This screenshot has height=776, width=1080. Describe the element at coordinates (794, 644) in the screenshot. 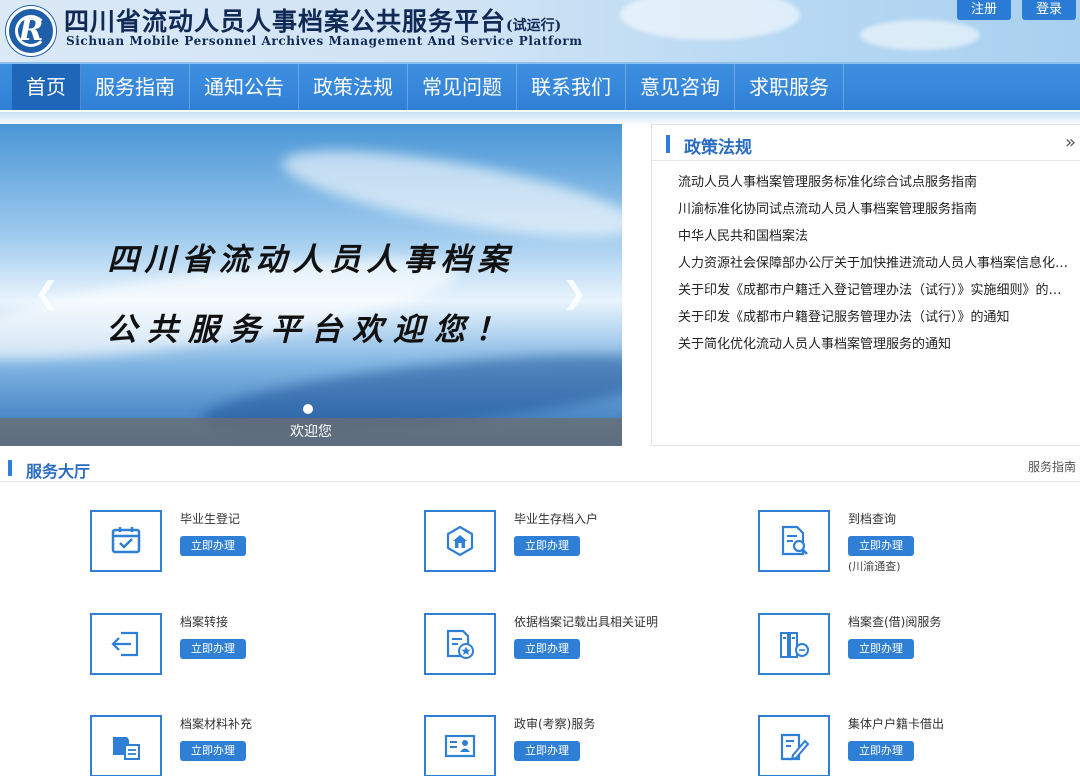

I see `archive-folders-icon` at that location.